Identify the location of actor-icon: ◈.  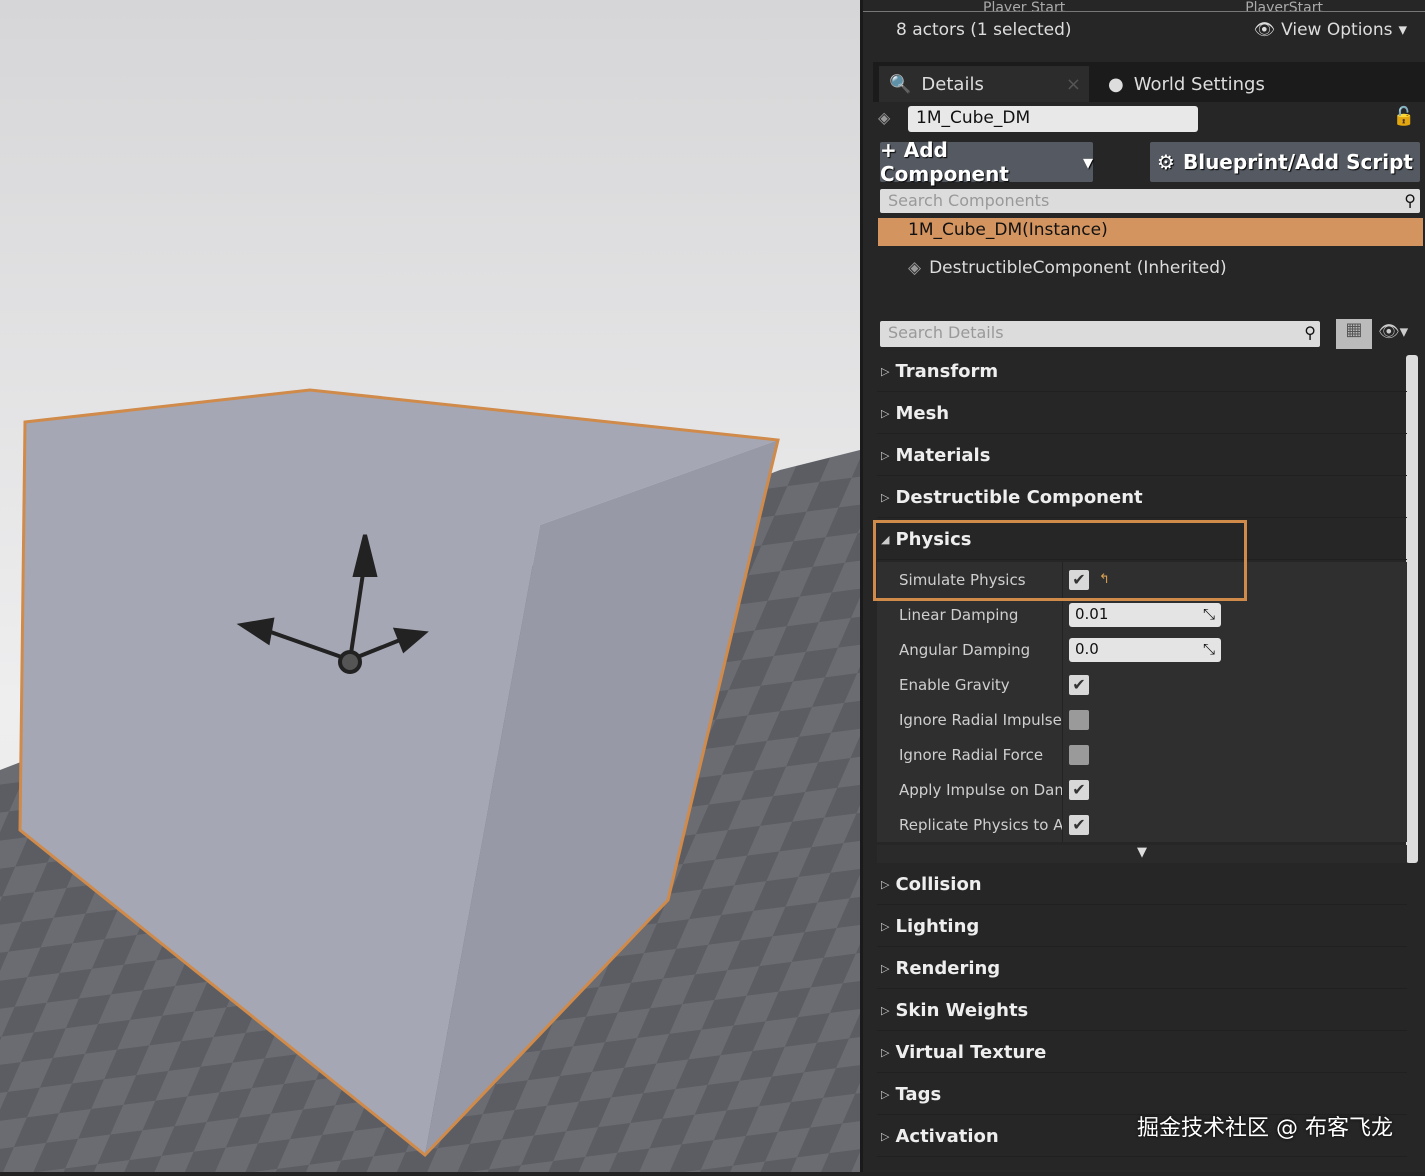
(884, 117).